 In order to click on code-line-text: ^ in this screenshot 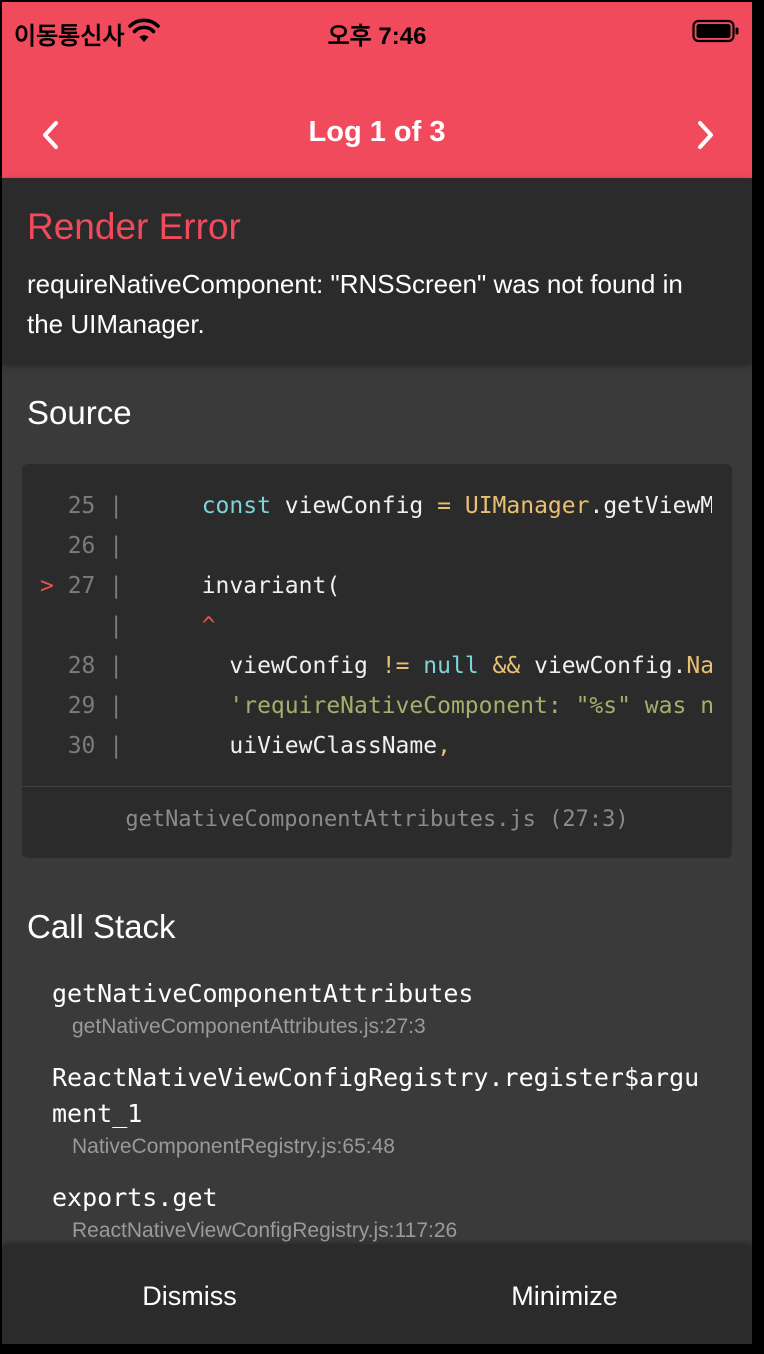, I will do `click(208, 626)`.